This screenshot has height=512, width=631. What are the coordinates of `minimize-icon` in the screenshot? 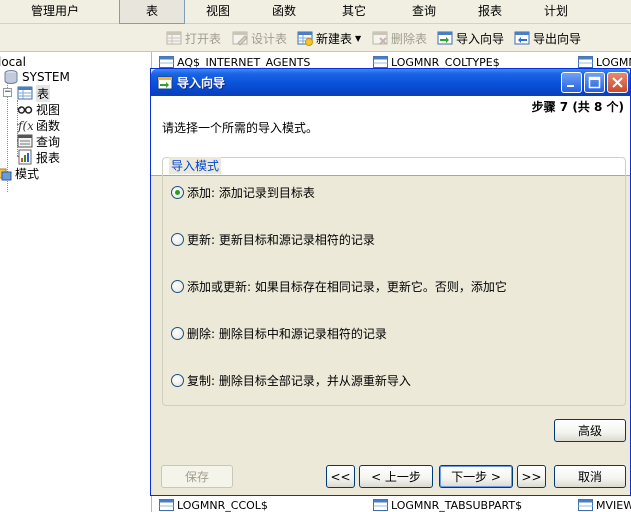 It's located at (570, 86).